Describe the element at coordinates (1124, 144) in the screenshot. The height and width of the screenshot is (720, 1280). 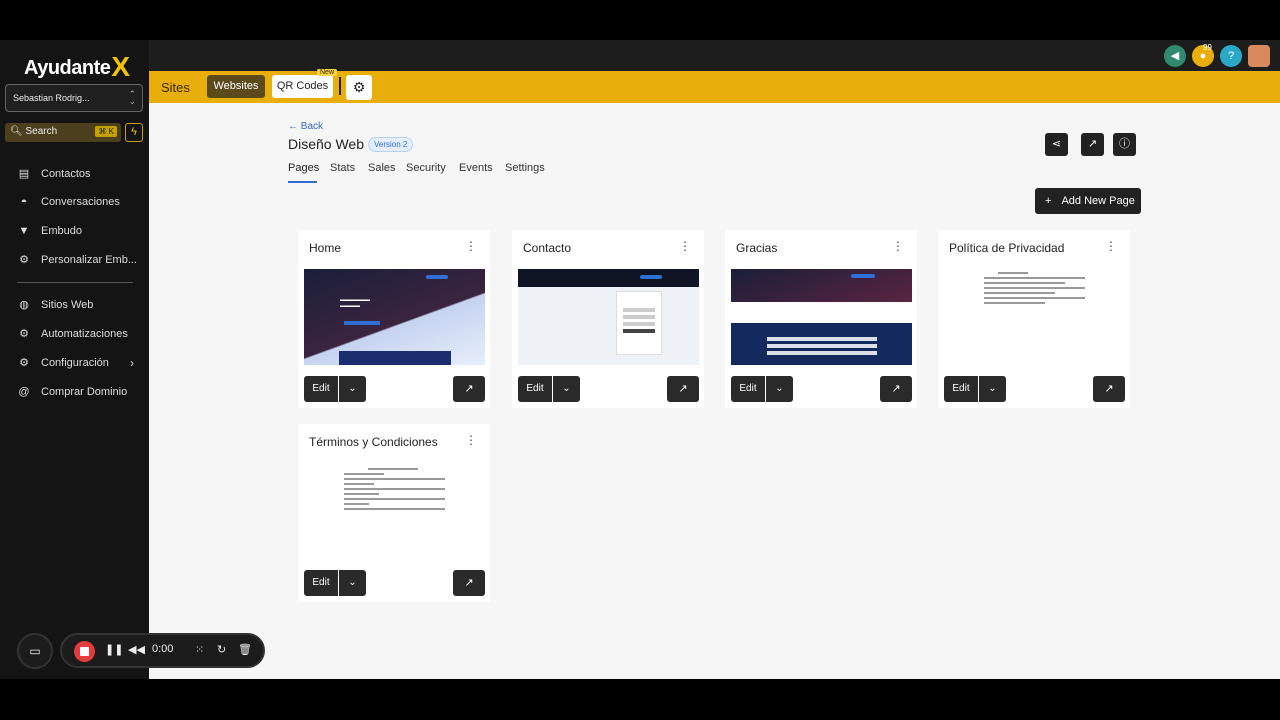
I see `info-icon: ⓘ` at that location.